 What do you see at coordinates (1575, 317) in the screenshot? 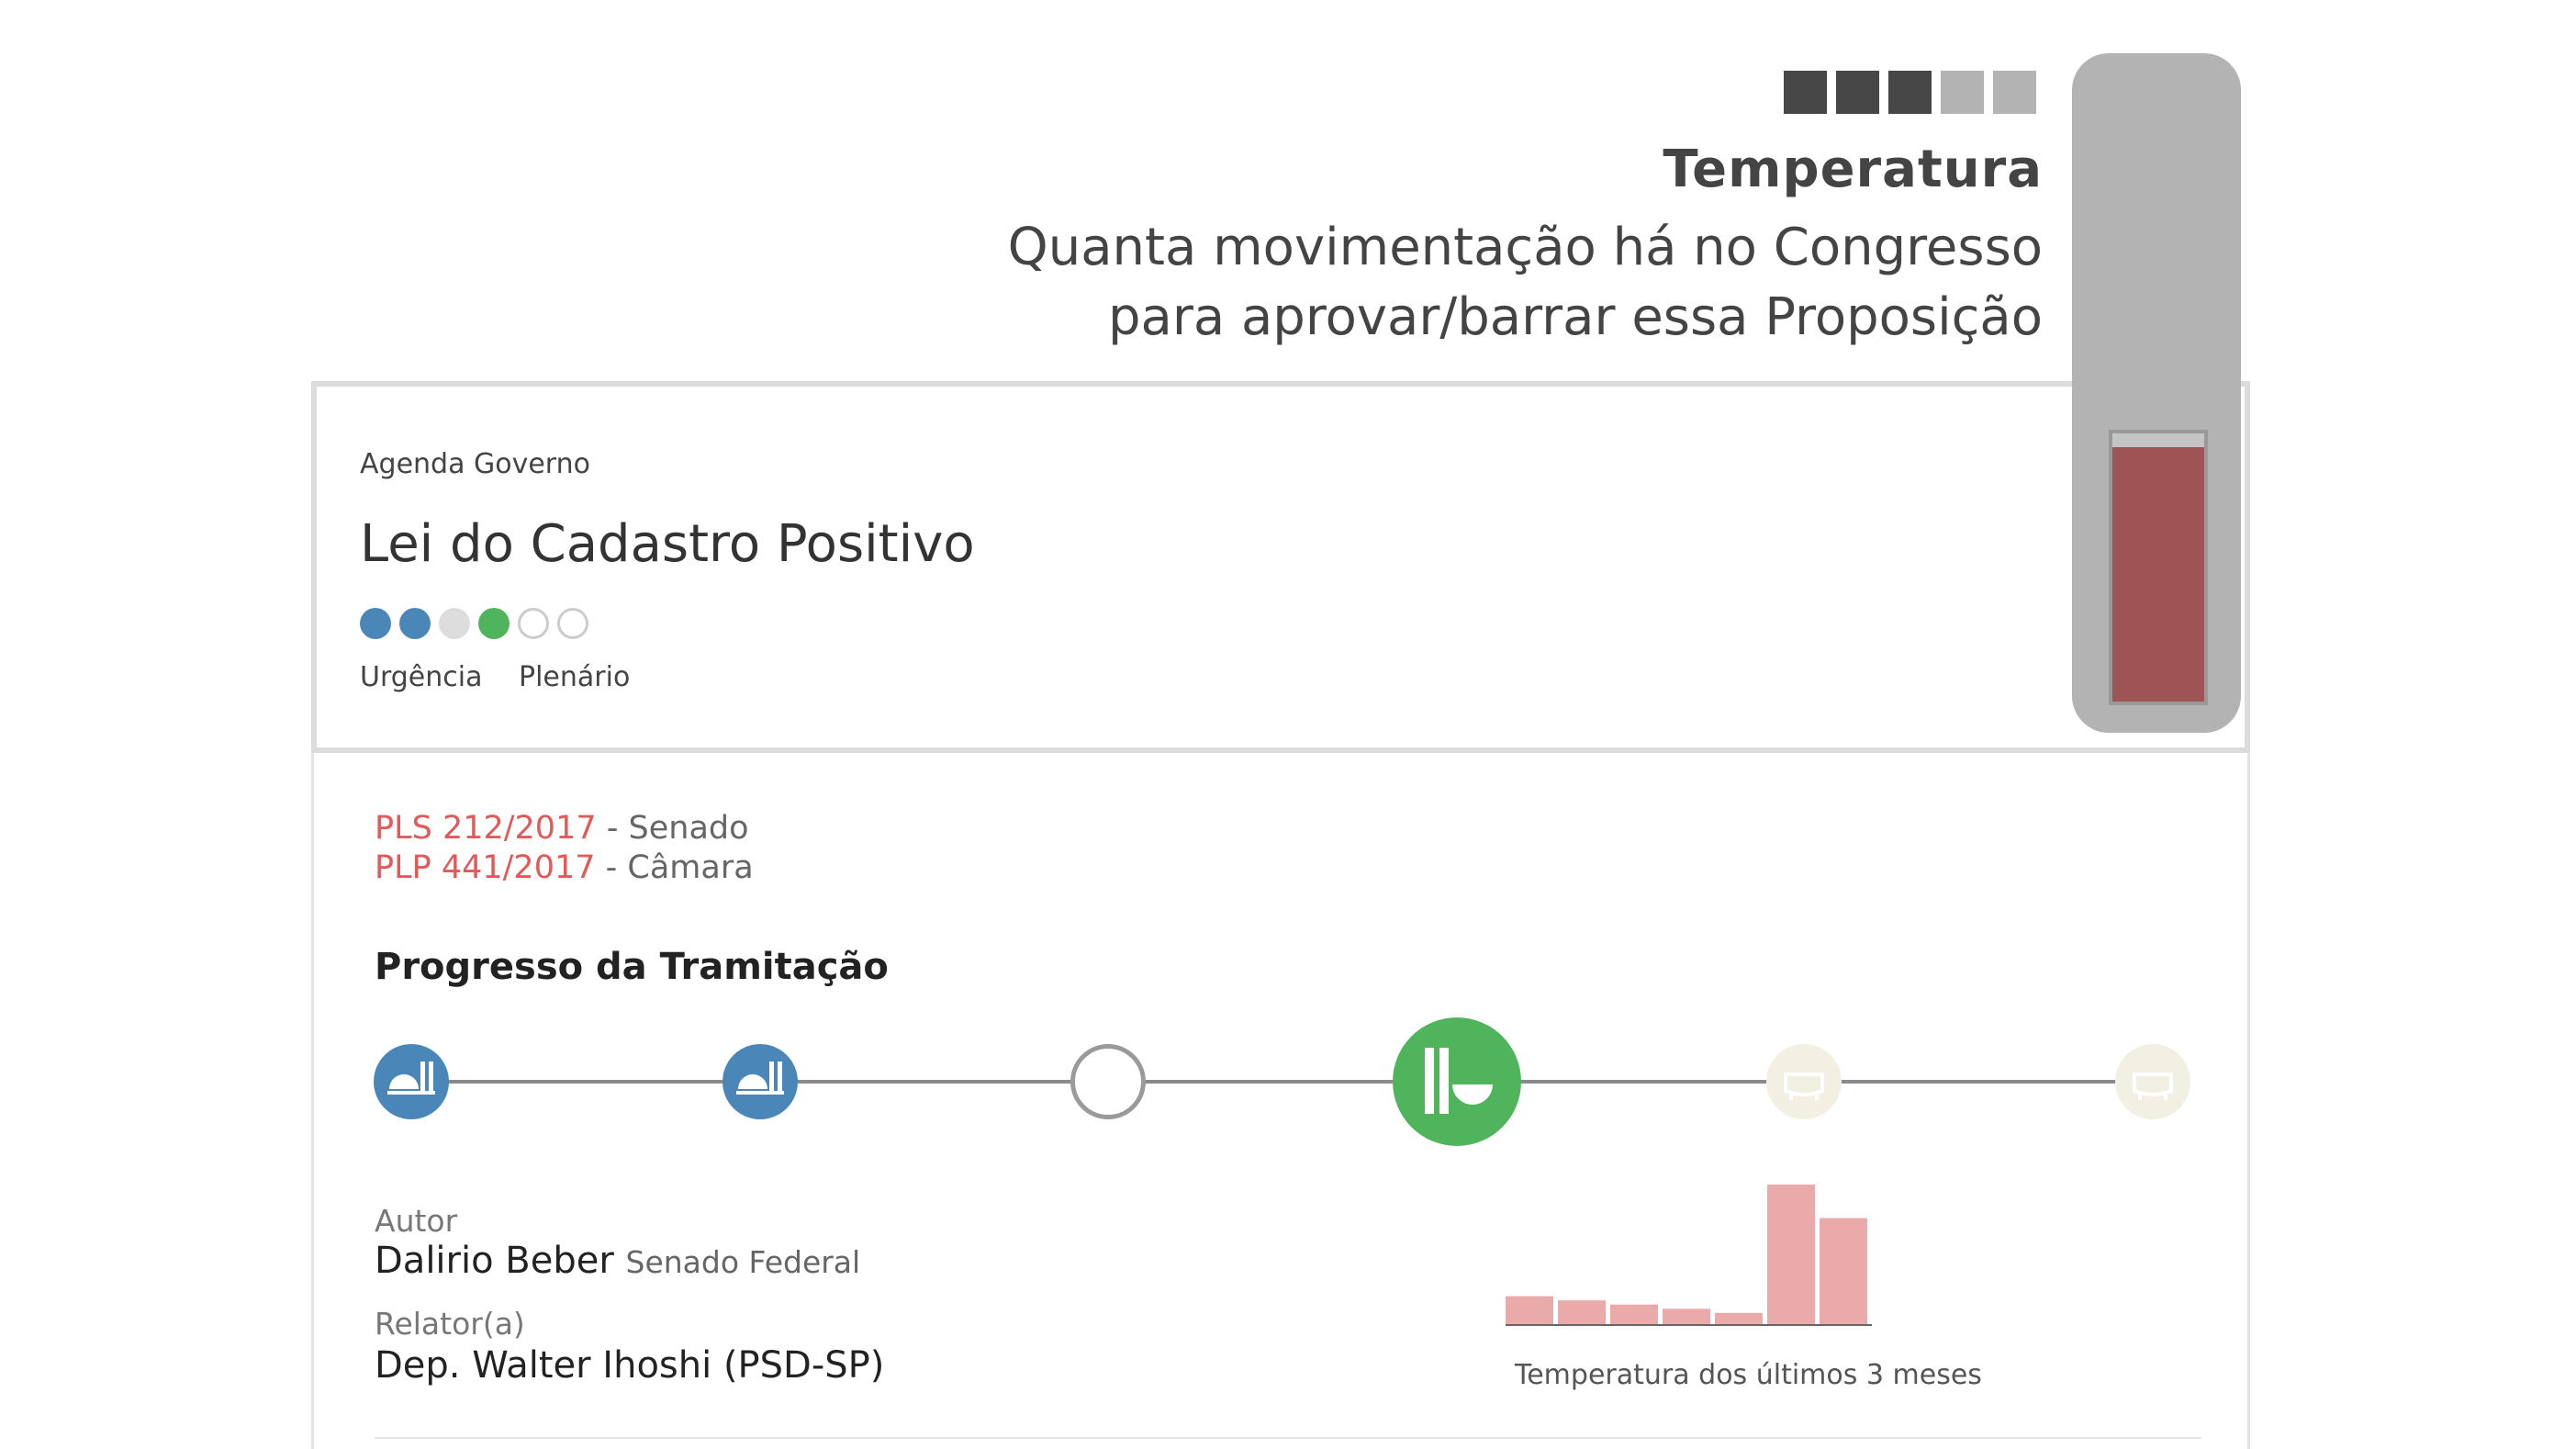
I see `temperature-description-line2: para aprovar/barrar essa Proposição` at bounding box center [1575, 317].